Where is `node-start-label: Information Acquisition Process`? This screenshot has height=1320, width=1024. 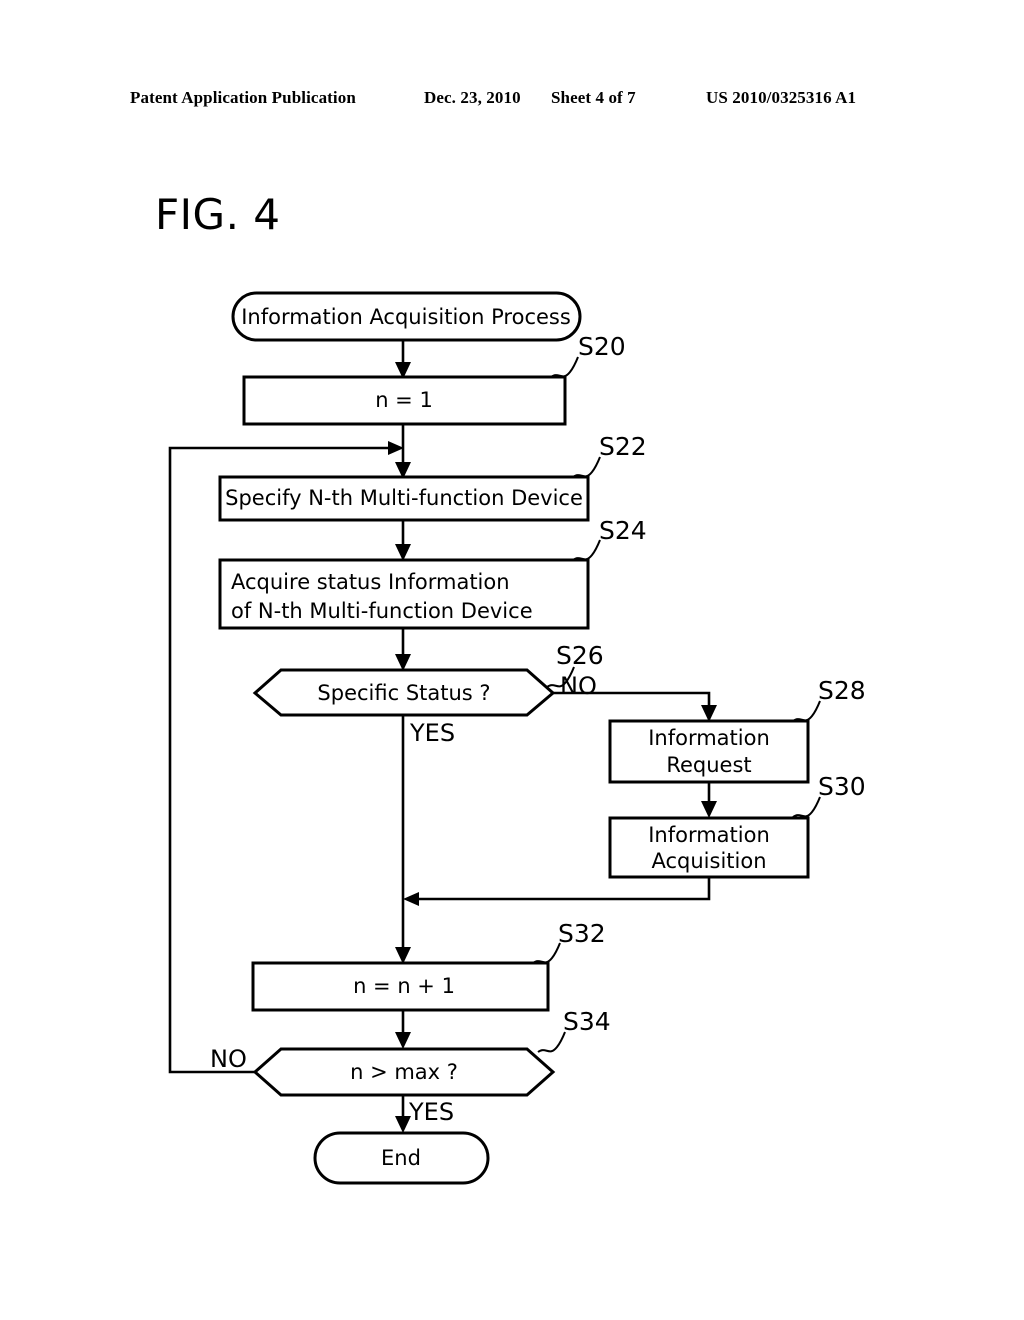 node-start-label: Information Acquisition Process is located at coordinates (406, 317).